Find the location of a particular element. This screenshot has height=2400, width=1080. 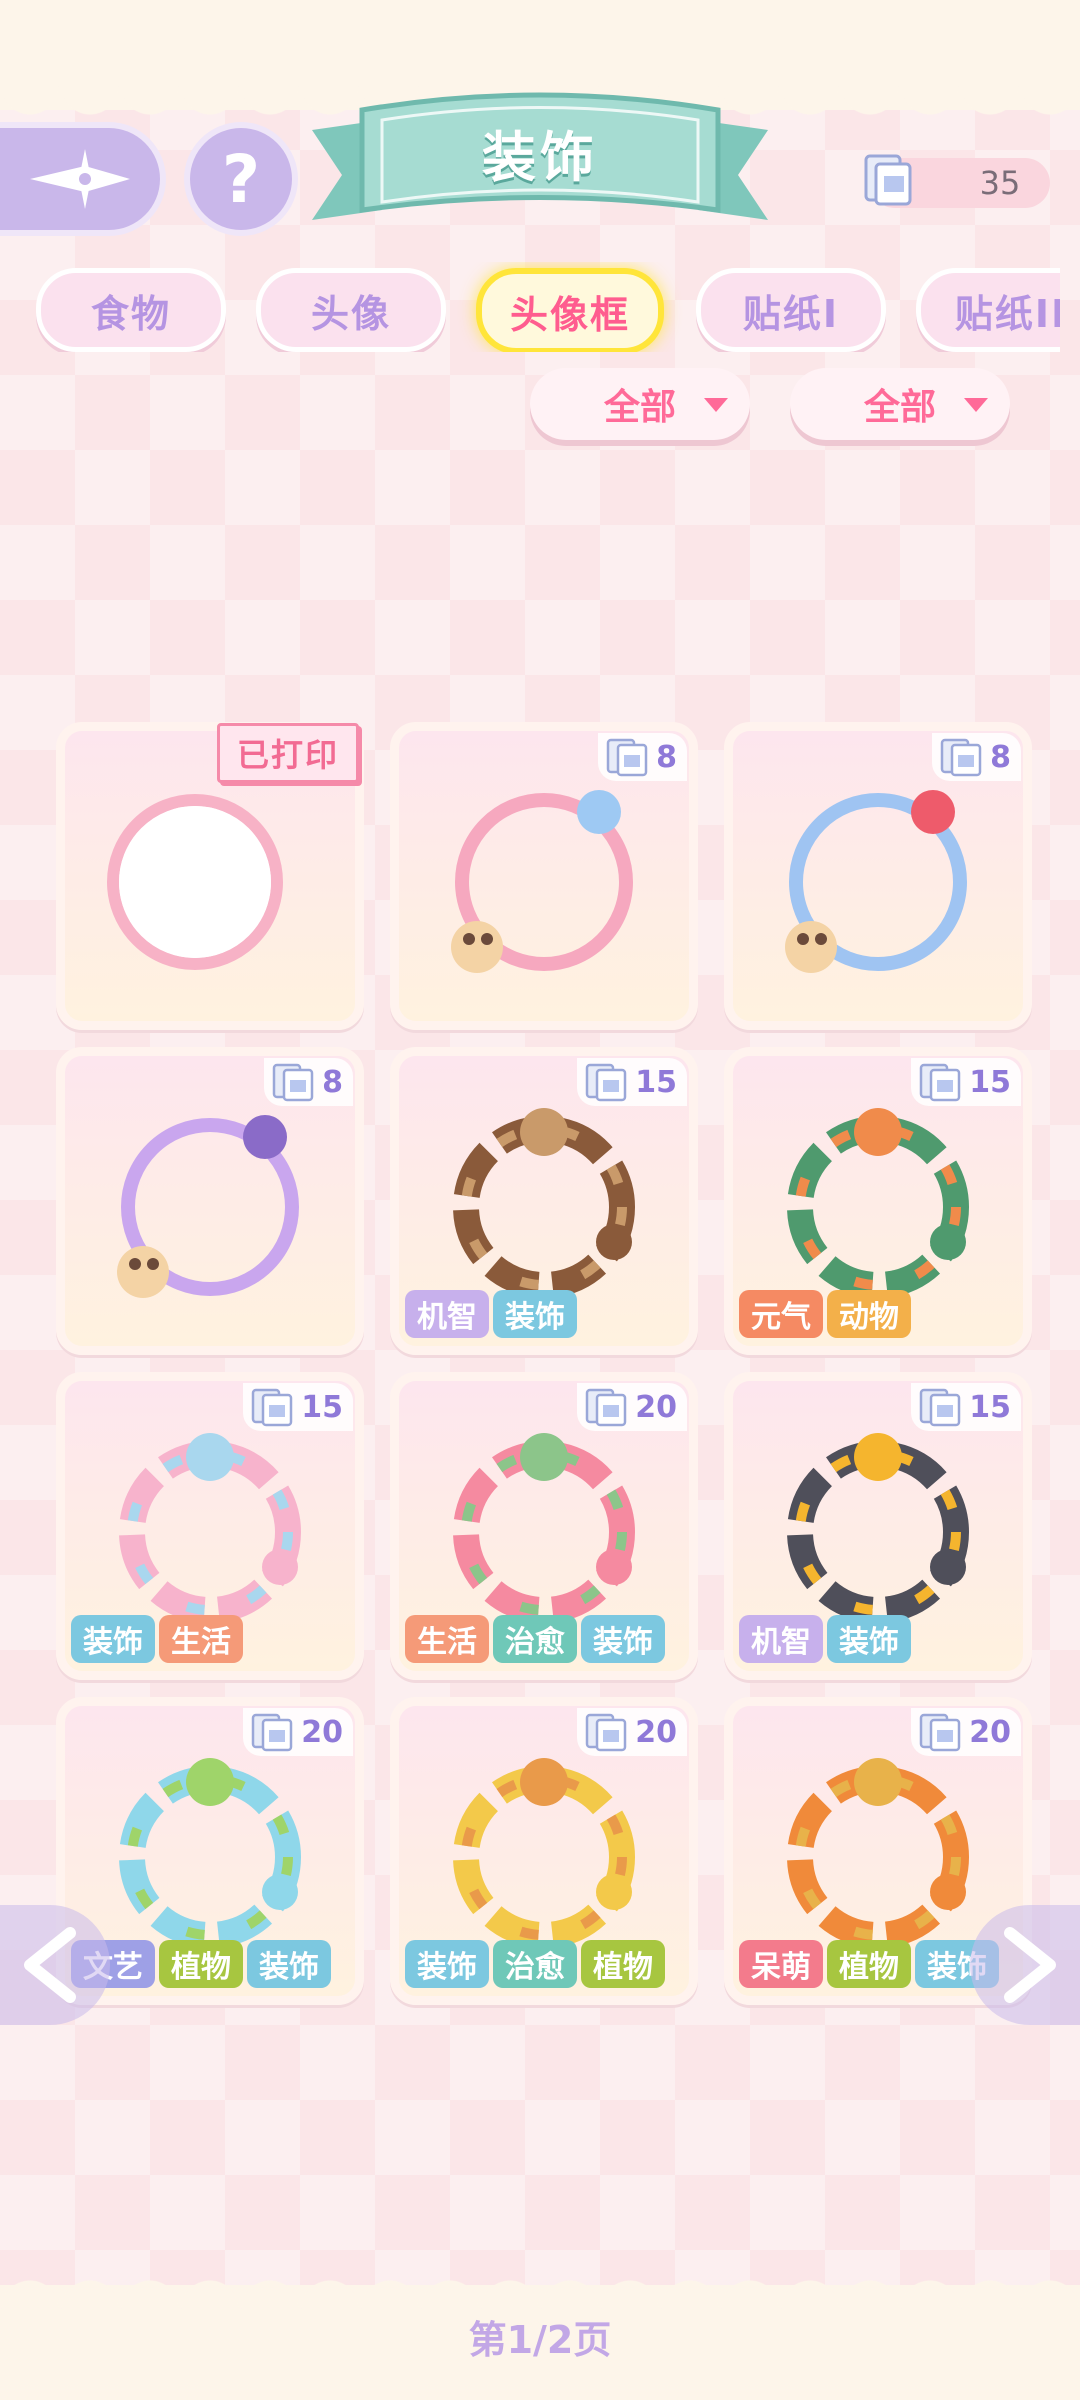

tab-label: 头像 is located at coordinates (350, 313).